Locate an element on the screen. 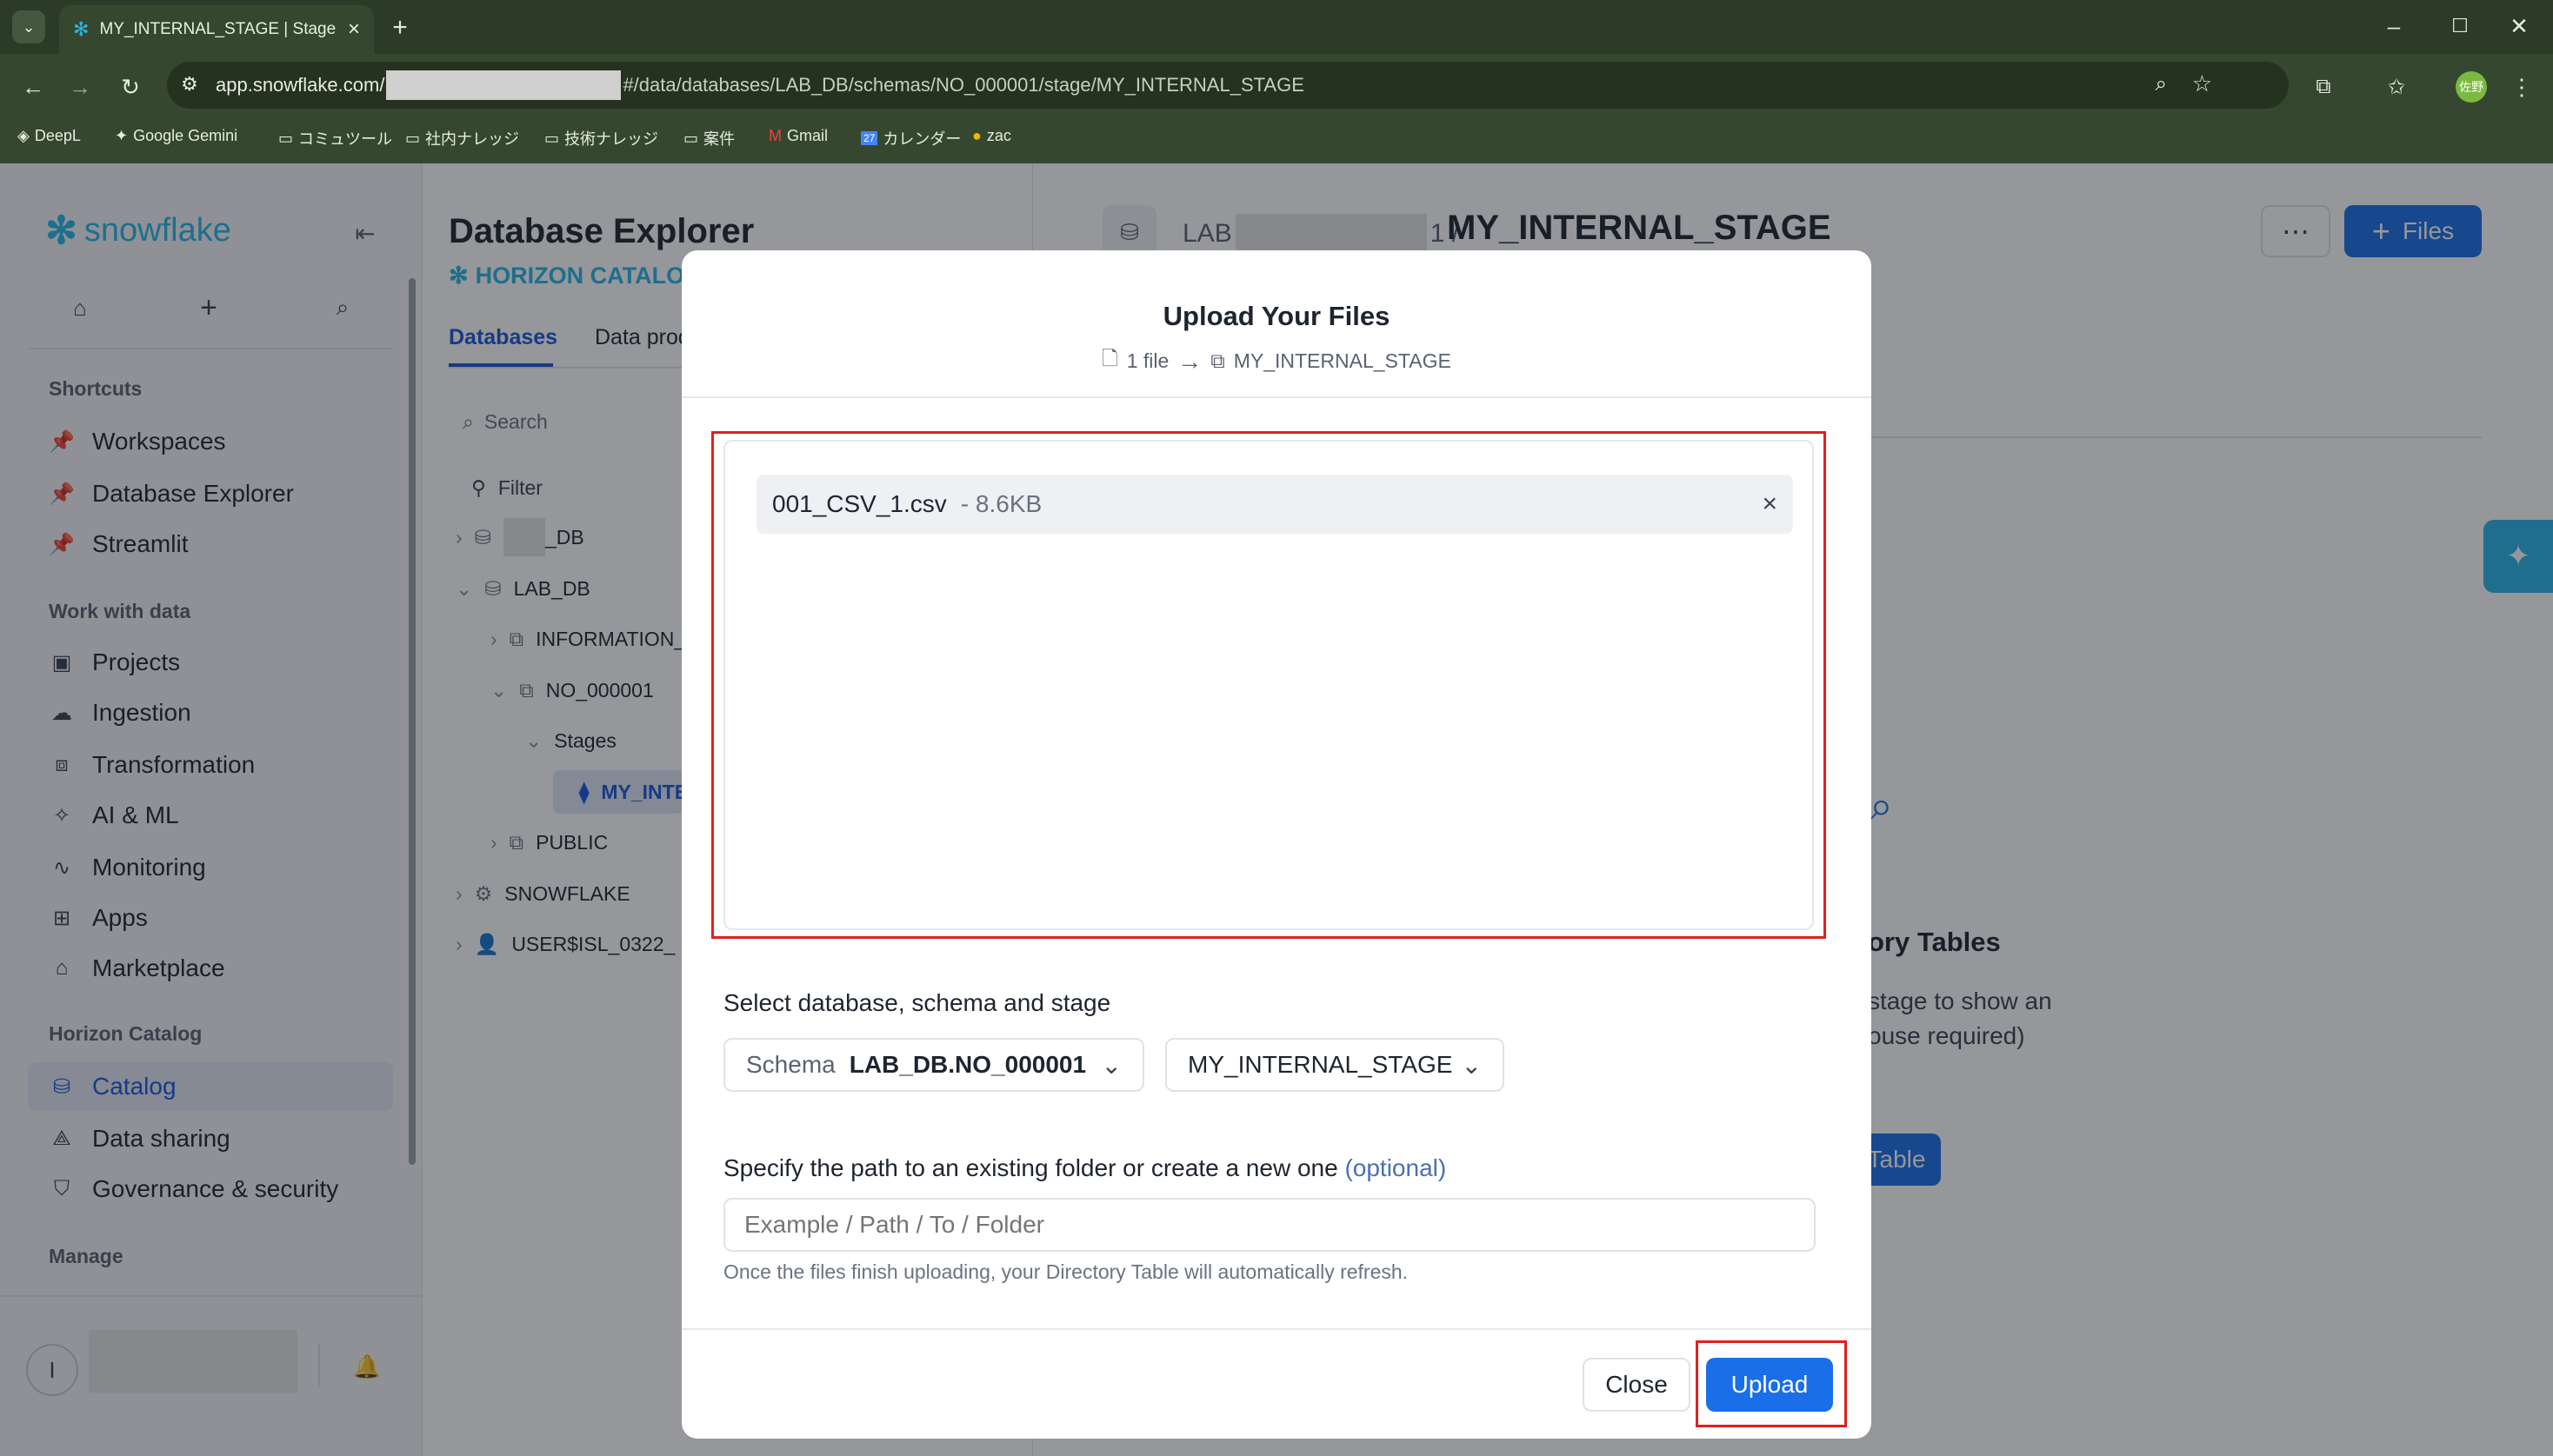 This screenshot has height=1456, width=2553. bookmark-calendar: 27 カレンダー is located at coordinates (911, 138).